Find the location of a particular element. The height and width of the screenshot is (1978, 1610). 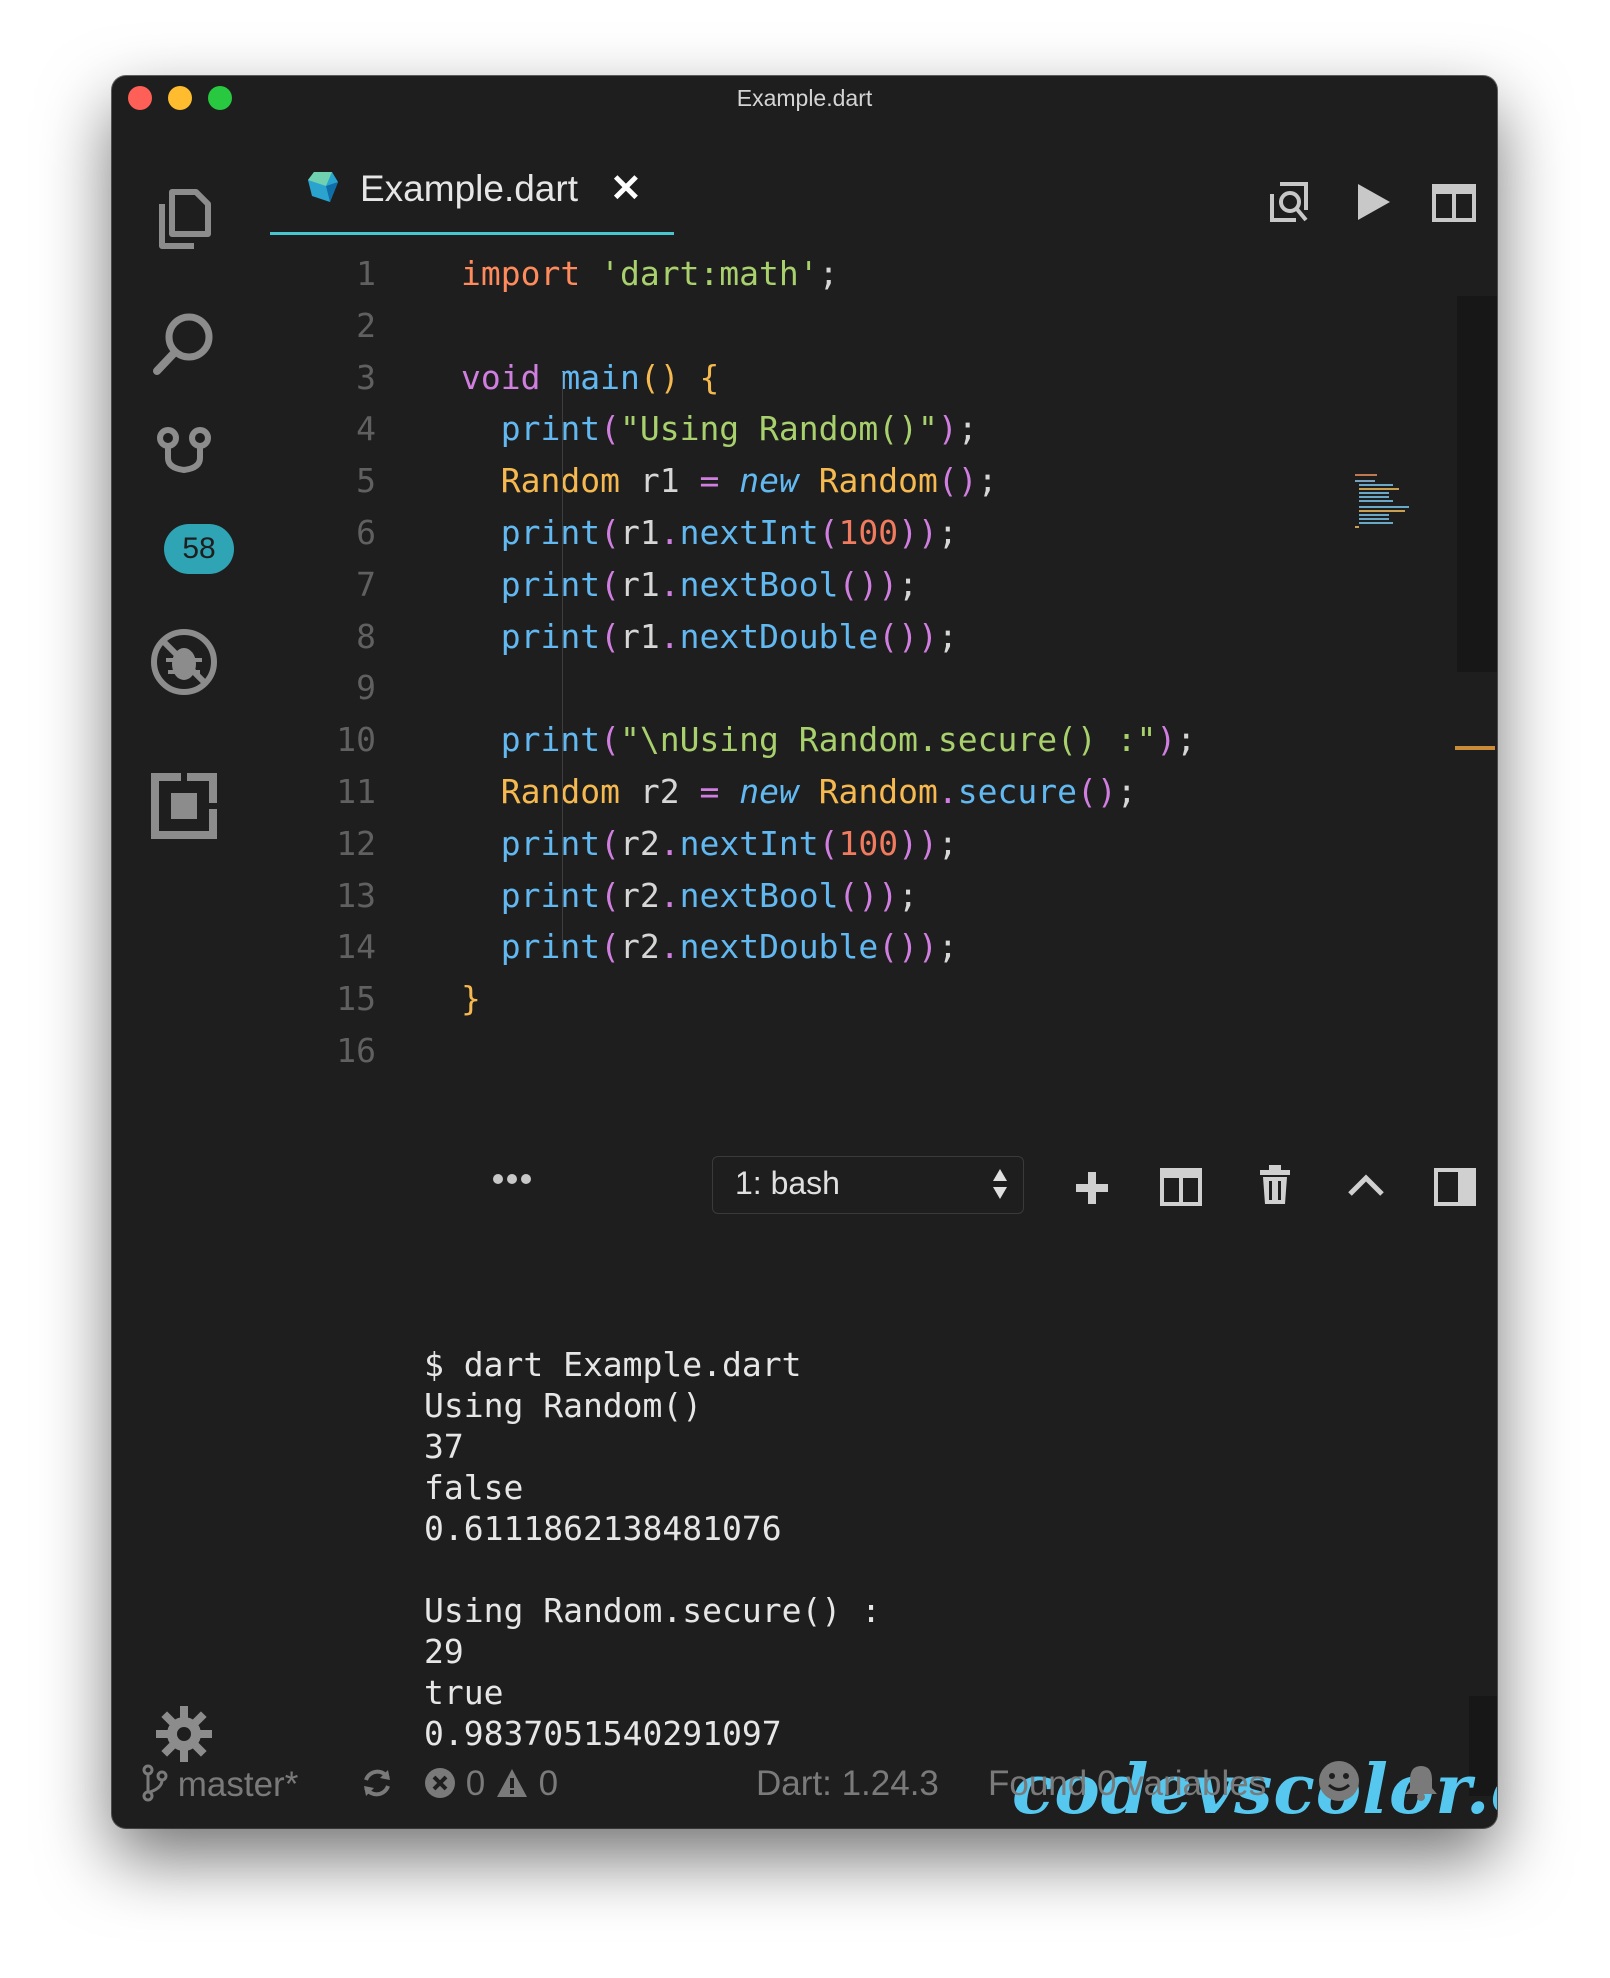

line-number: 2 is located at coordinates (366, 325).